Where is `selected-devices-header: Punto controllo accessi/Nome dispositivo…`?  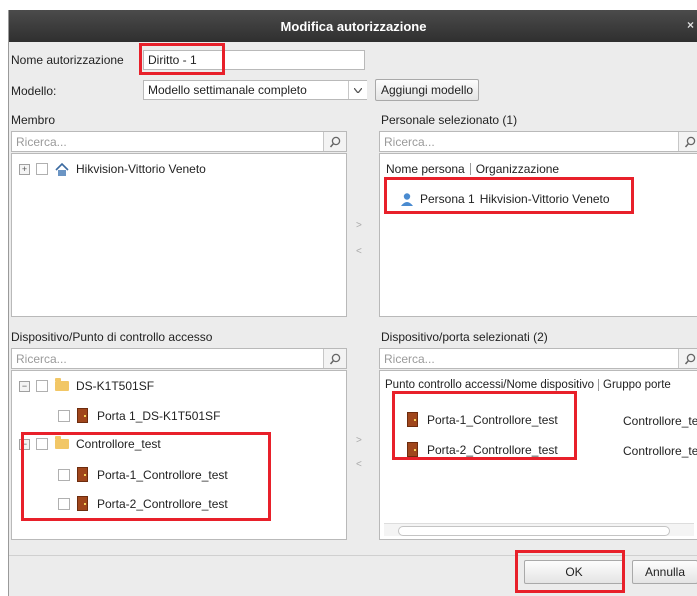 selected-devices-header: Punto controllo accessi/Nome dispositivo… is located at coordinates (528, 385).